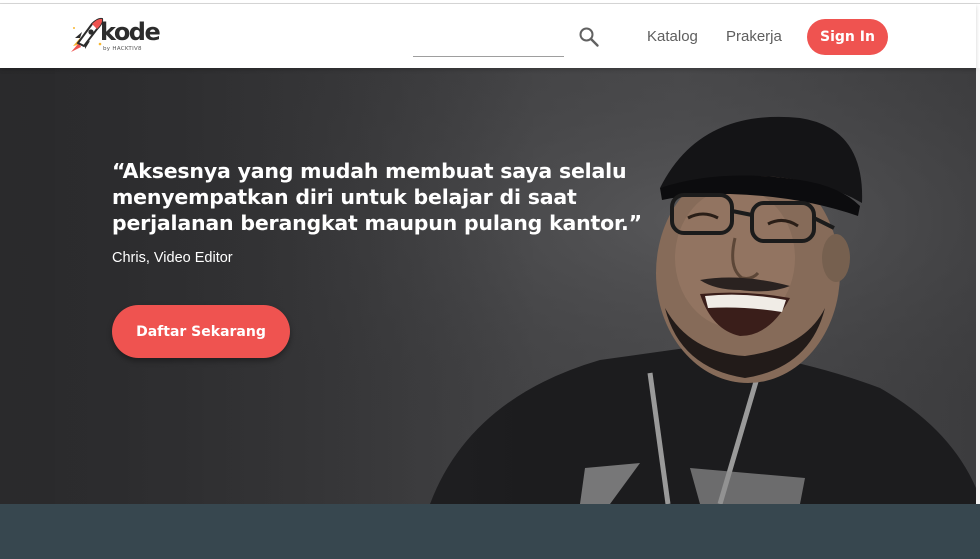  Describe the element at coordinates (672, 36) in the screenshot. I see `nav-link-katalog: Katalog` at that location.